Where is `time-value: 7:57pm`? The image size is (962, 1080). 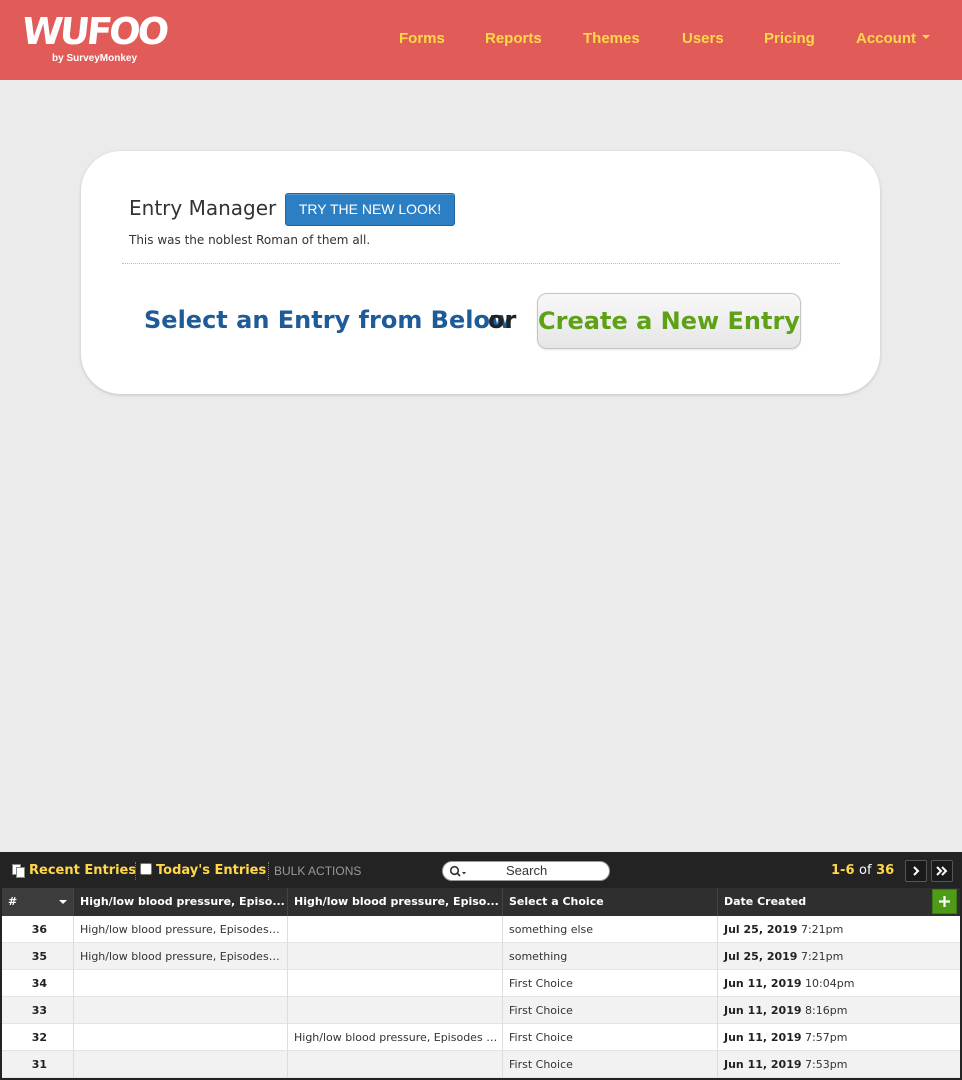 time-value: 7:57pm is located at coordinates (826, 1037).